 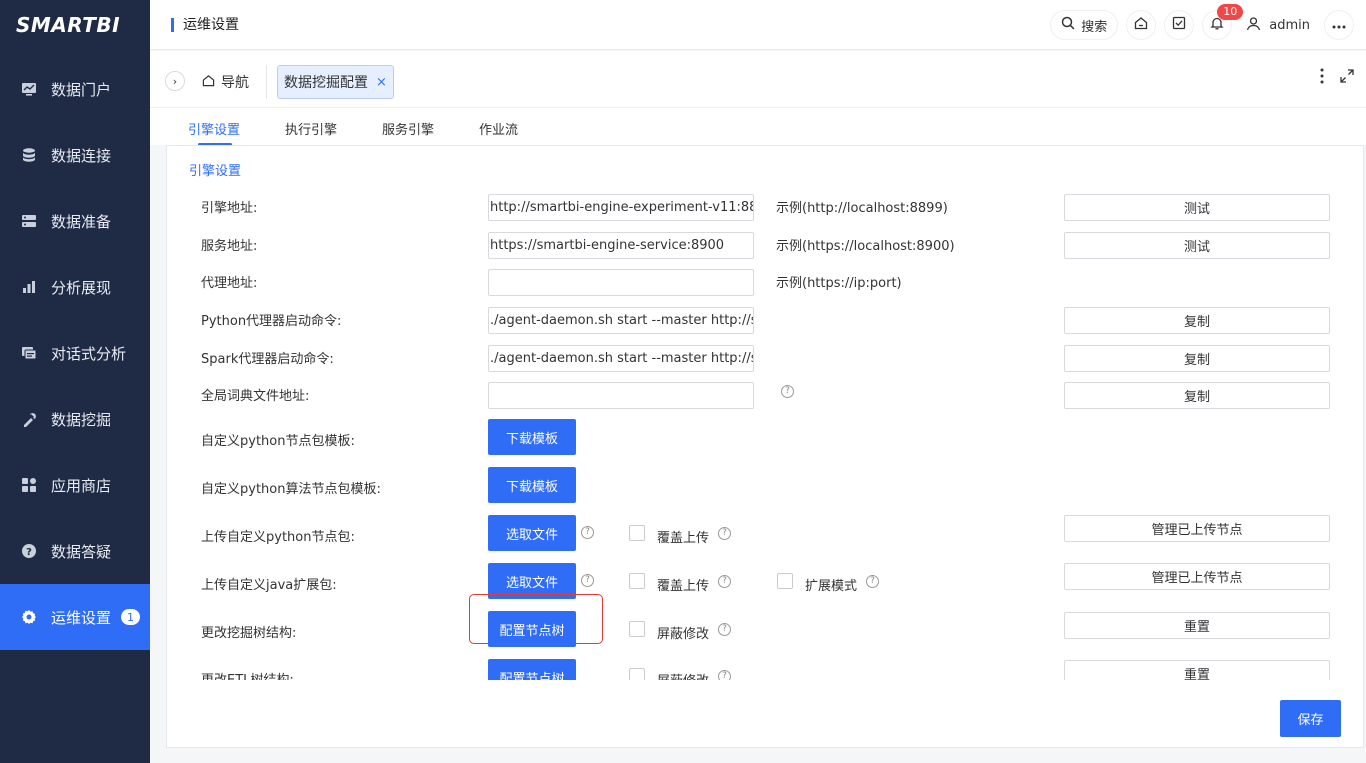 What do you see at coordinates (29, 221) in the screenshot?
I see `server-icon` at bounding box center [29, 221].